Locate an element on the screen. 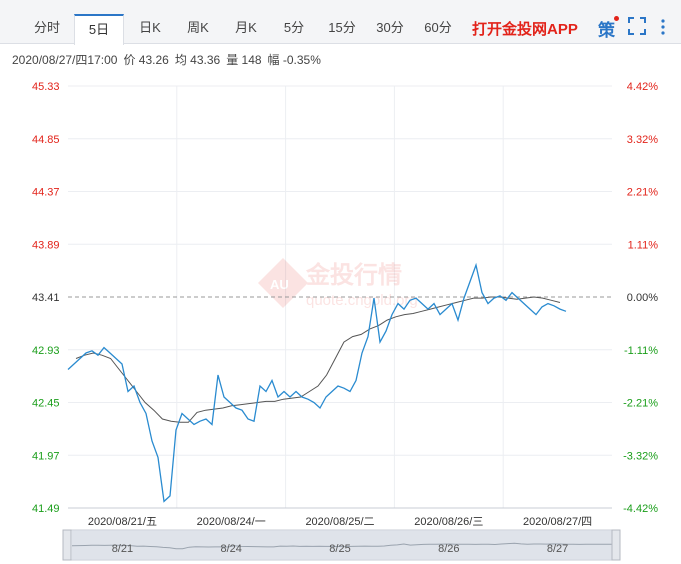  x-tick-label: 2020/08/25/二 is located at coordinates (339, 522).